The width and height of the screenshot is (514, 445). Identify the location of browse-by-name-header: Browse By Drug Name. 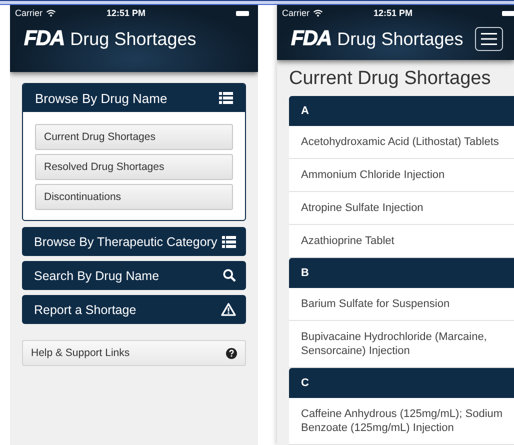
(134, 98).